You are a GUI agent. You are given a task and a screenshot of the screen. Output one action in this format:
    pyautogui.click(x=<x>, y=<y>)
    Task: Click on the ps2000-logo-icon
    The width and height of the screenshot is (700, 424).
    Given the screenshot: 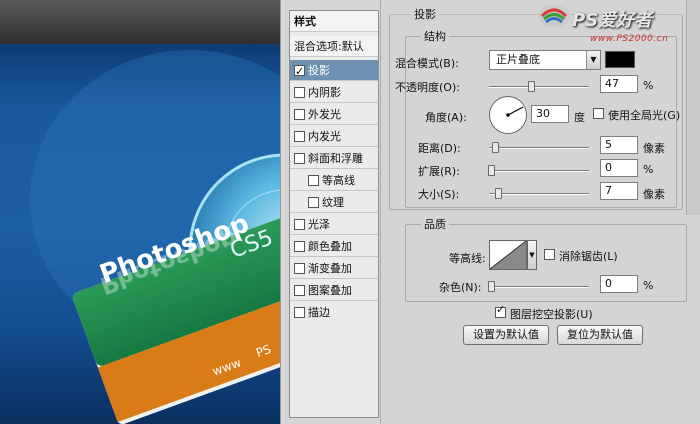 What is the action you would take?
    pyautogui.click(x=554, y=16)
    